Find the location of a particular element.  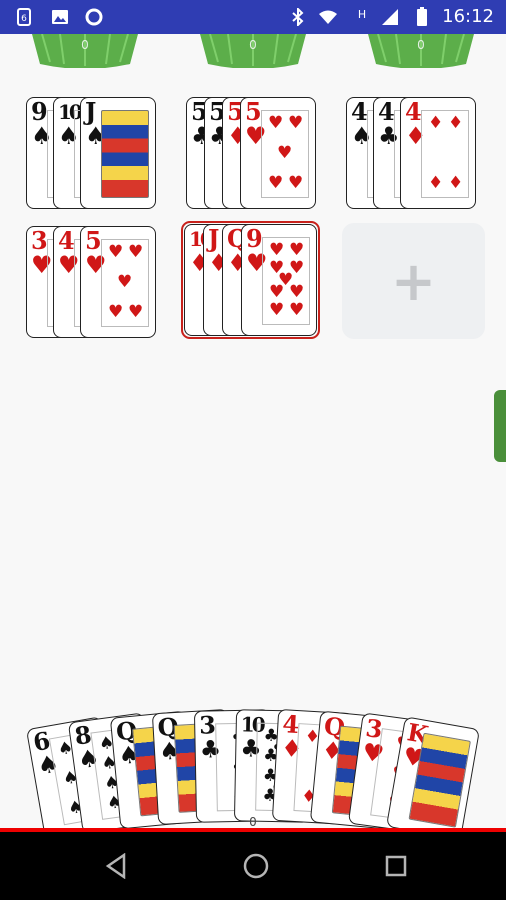

card-rank: J is located at coordinates (91, 111).